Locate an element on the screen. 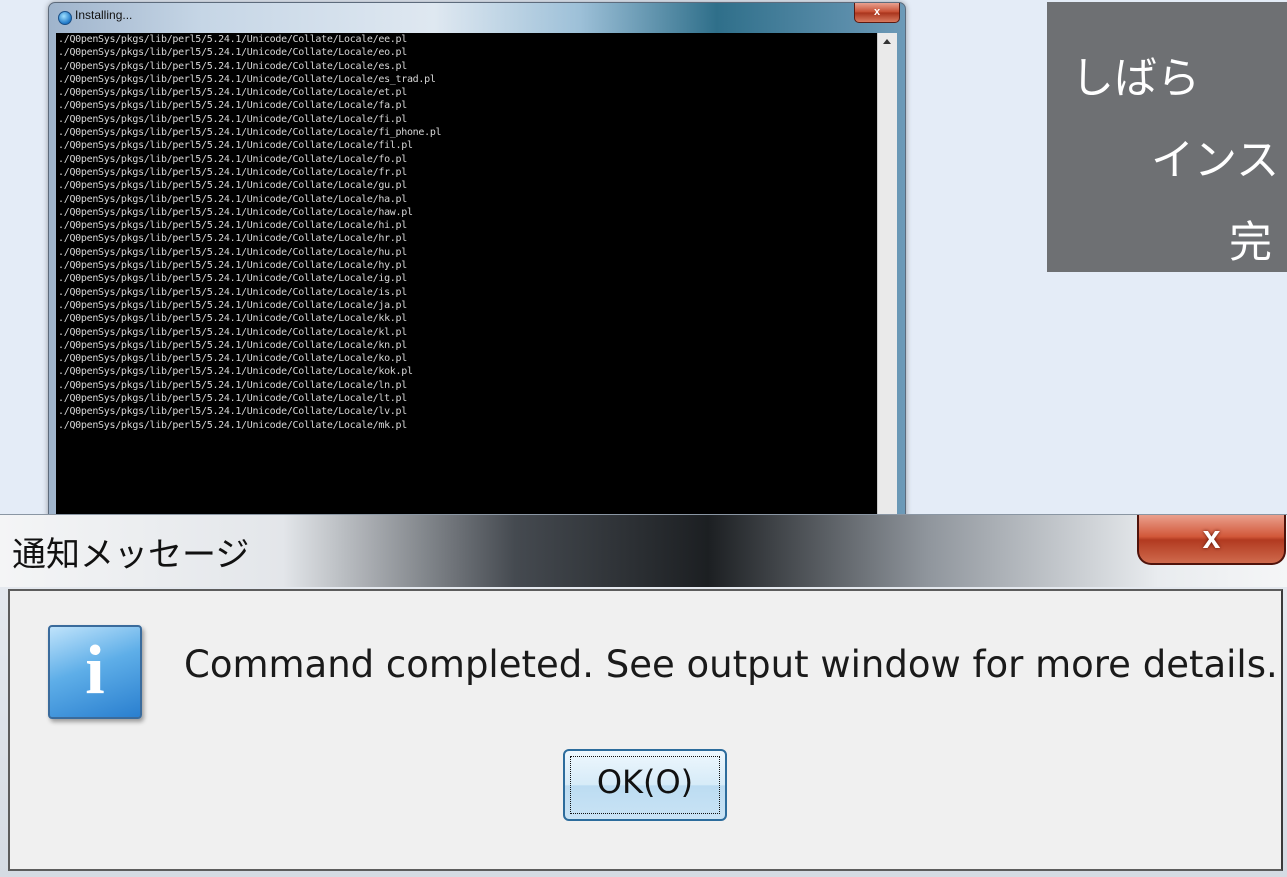  ok-button: OK(O) is located at coordinates (645, 785).